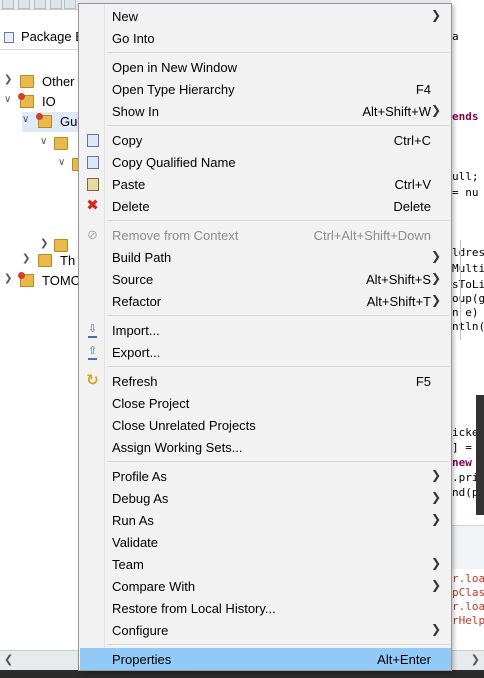 The image size is (484, 678). I want to click on menu-icon-slot: ✖, so click(92, 205).